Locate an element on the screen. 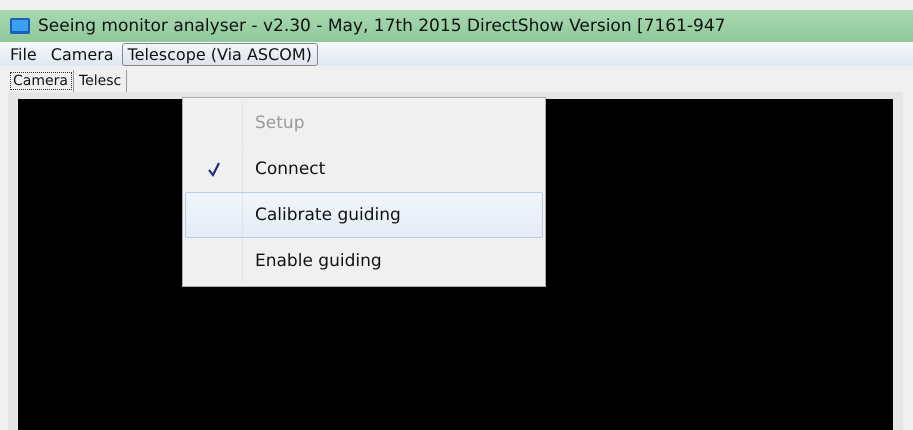 This screenshot has width=913, height=430. menu-option: Connect is located at coordinates (364, 169).